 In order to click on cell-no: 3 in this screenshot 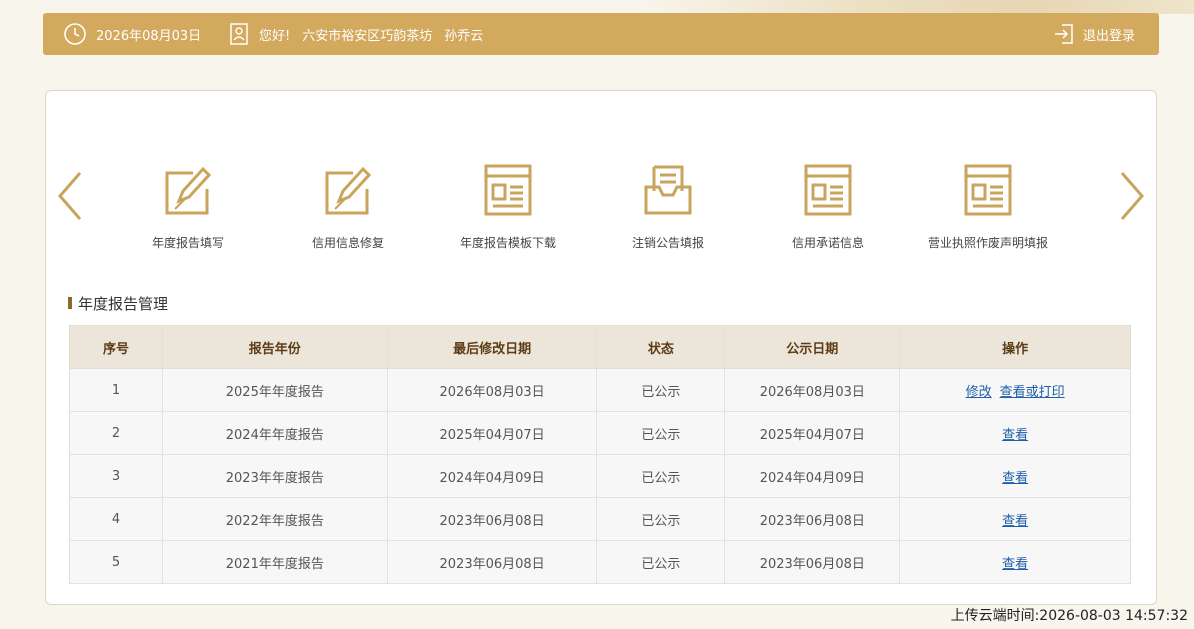, I will do `click(116, 476)`.